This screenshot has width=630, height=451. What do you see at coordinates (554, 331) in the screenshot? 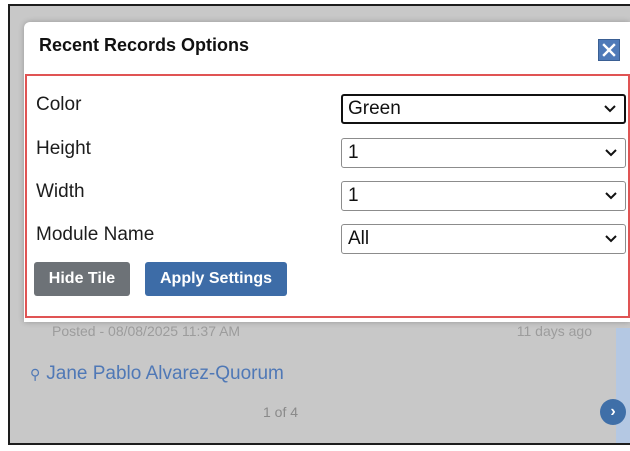
I see `record-age: 11 days ago` at bounding box center [554, 331].